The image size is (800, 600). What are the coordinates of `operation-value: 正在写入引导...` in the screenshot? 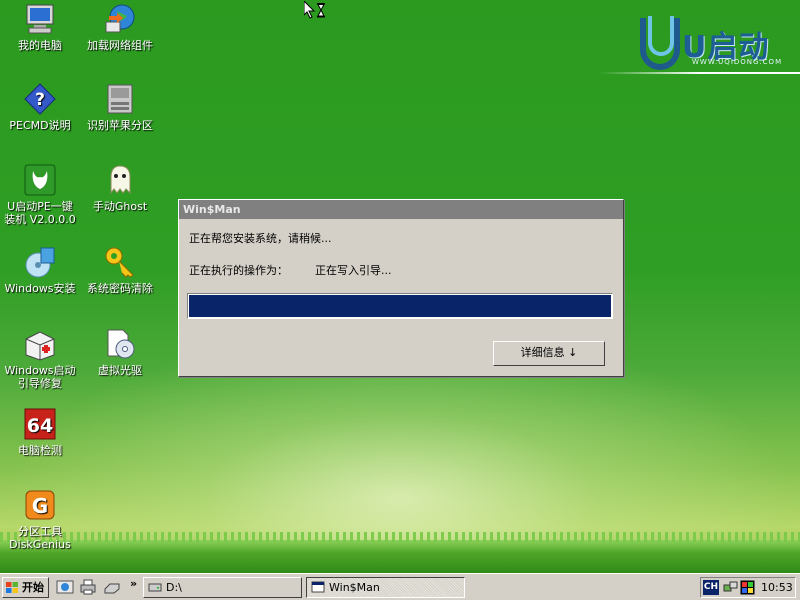 It's located at (353, 270).